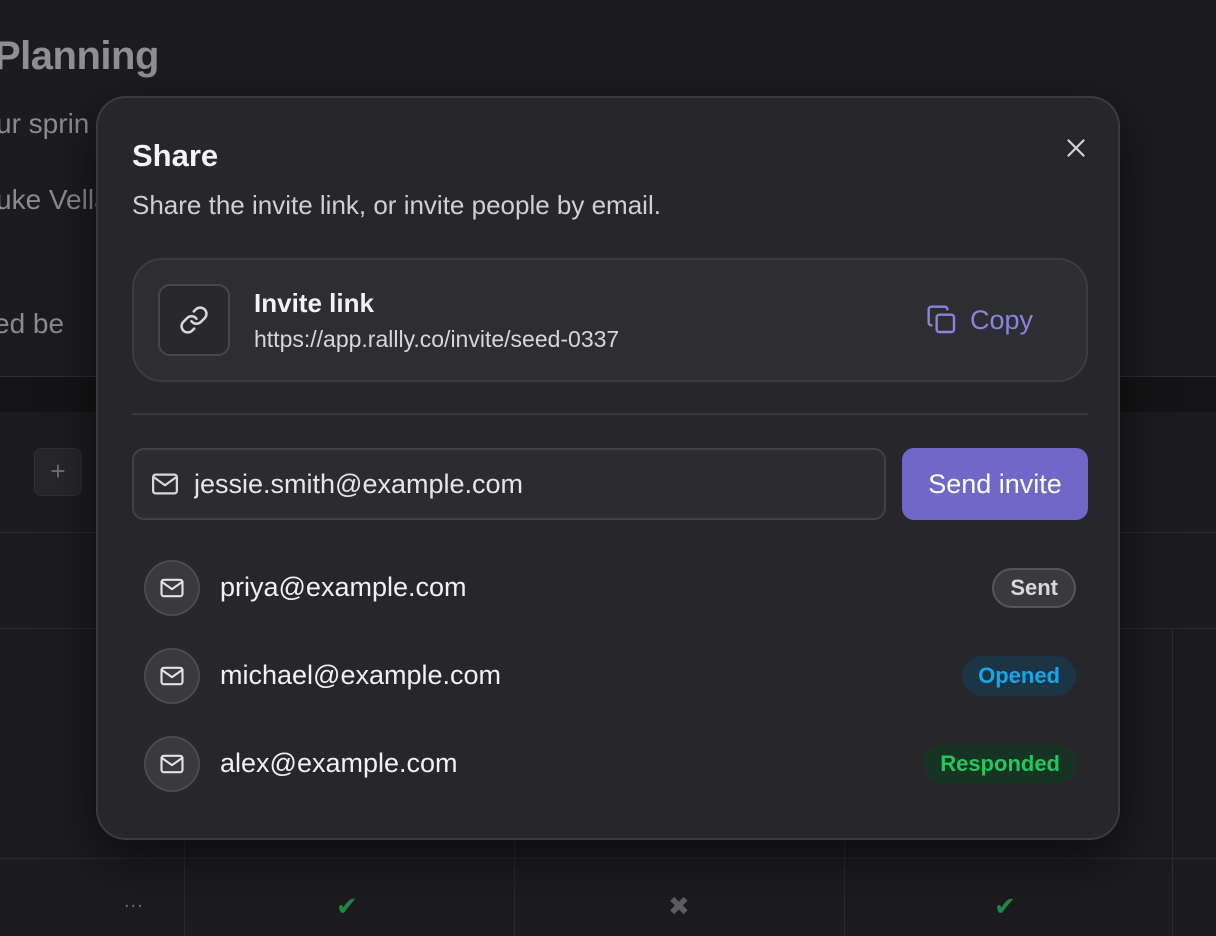 The width and height of the screenshot is (1216, 936). What do you see at coordinates (679, 906) in the screenshot?
I see `cross-icon: ✖` at bounding box center [679, 906].